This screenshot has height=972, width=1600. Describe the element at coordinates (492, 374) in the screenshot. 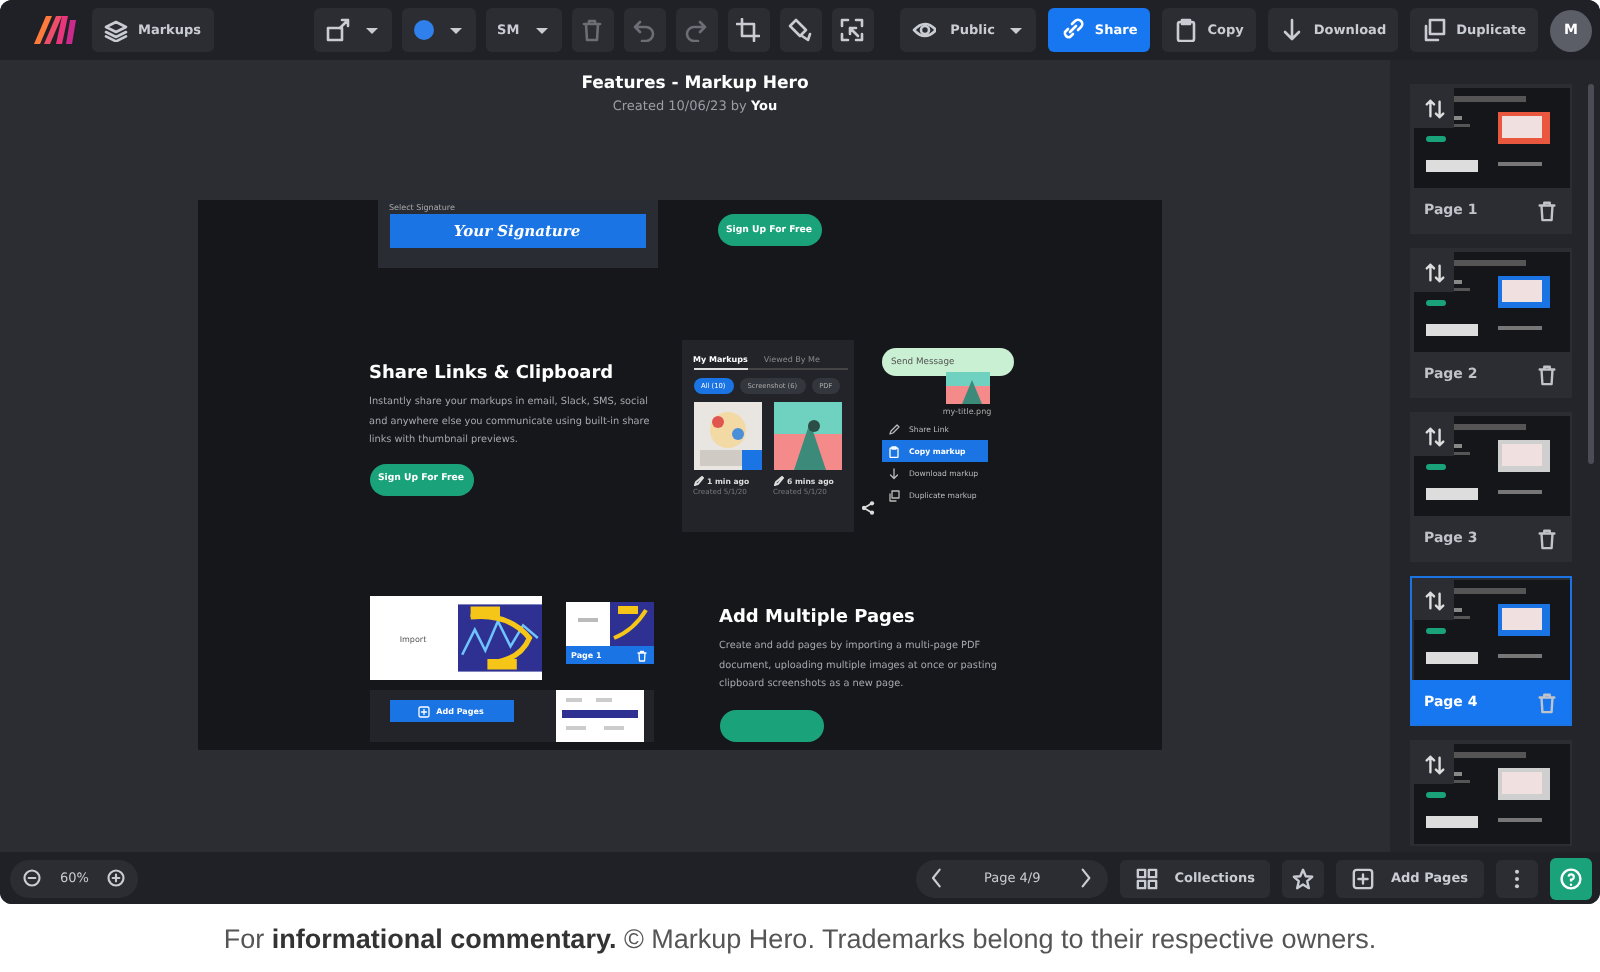

I see `section-heading: Share Links & Clipboard` at that location.